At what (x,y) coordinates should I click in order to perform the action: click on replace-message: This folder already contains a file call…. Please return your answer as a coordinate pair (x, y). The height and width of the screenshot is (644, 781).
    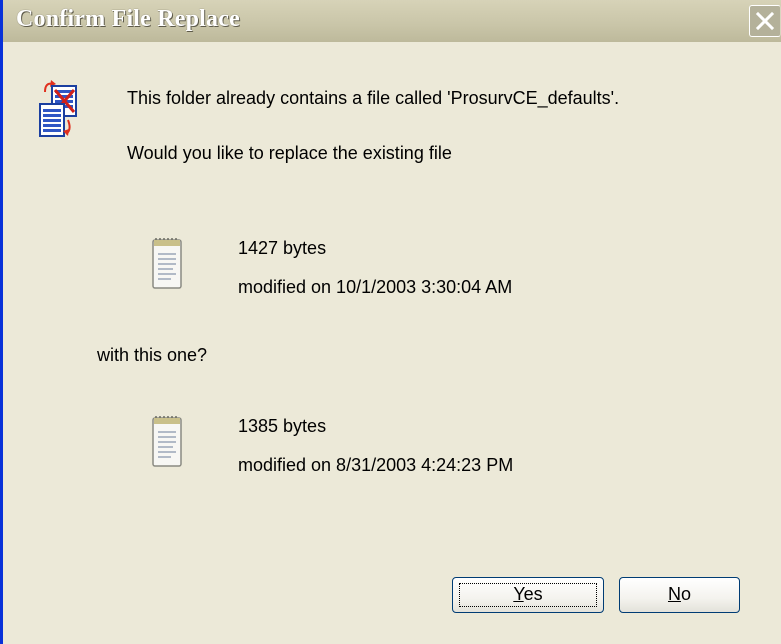
    Looking at the image, I should click on (373, 98).